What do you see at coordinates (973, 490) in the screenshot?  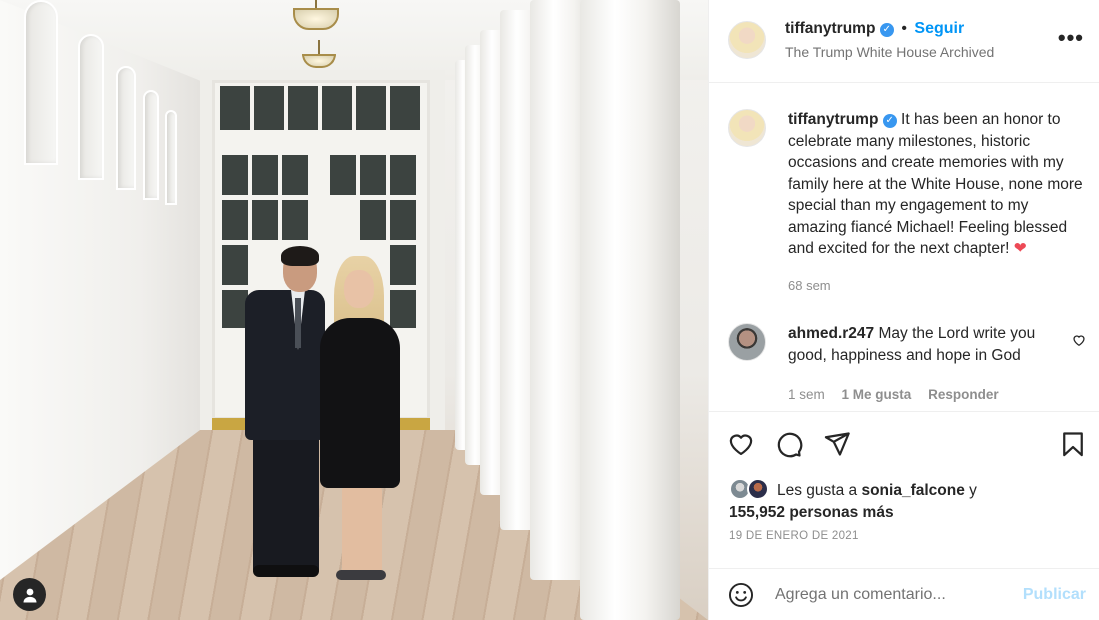 I see `likes-conjunction: y` at bounding box center [973, 490].